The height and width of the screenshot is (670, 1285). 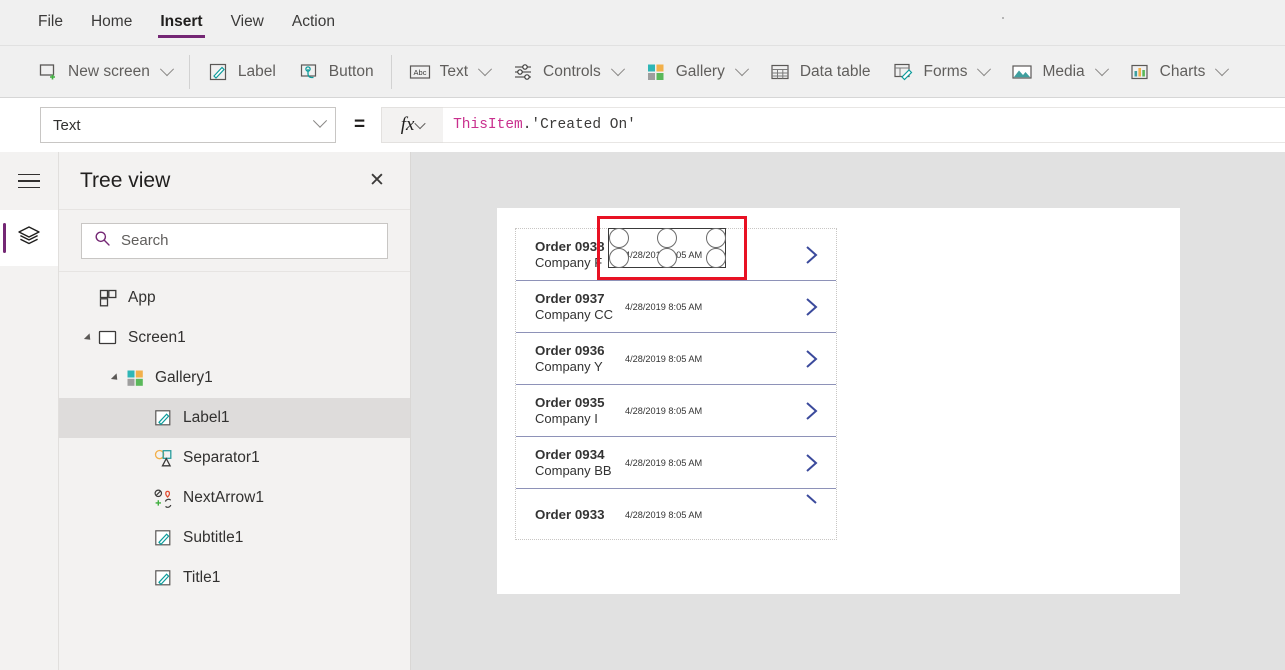 What do you see at coordinates (234, 458) in the screenshot?
I see `tree-item-separator1: Separator1` at bounding box center [234, 458].